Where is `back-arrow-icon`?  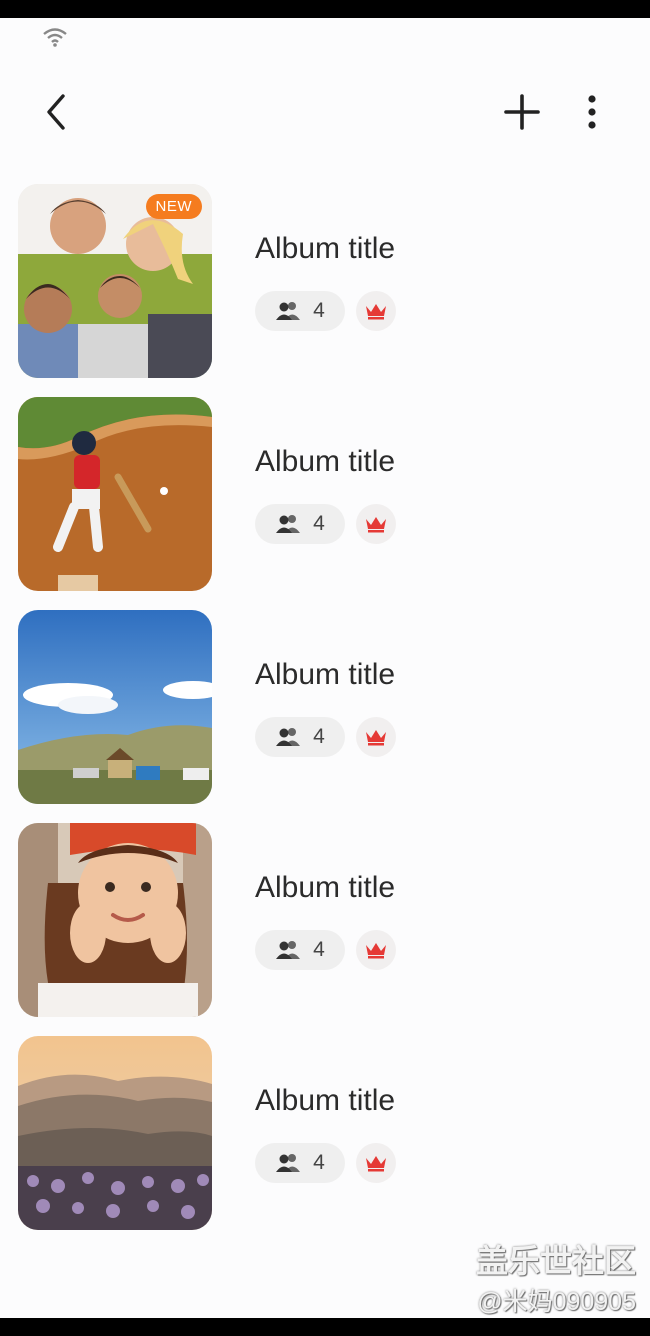
back-arrow-icon is located at coordinates (56, 112).